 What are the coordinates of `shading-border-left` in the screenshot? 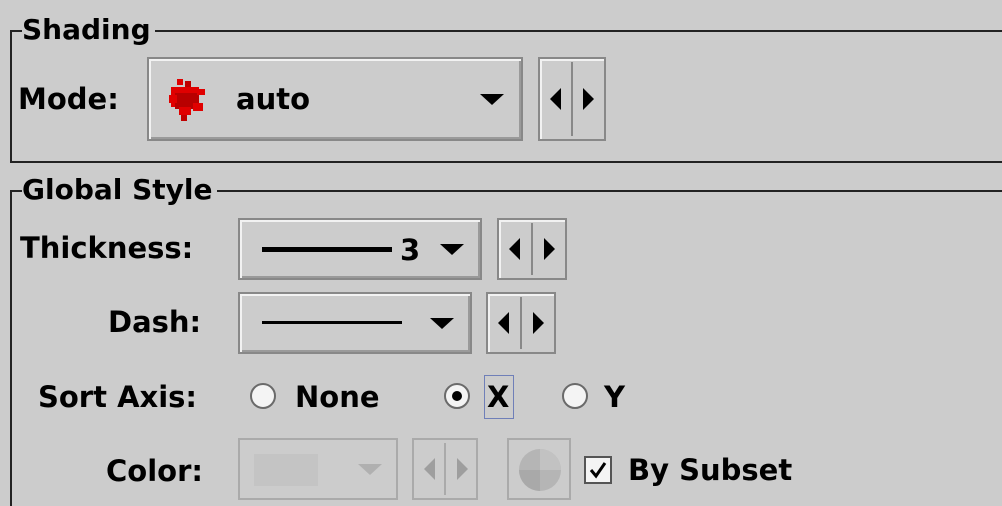 It's located at (11, 96).